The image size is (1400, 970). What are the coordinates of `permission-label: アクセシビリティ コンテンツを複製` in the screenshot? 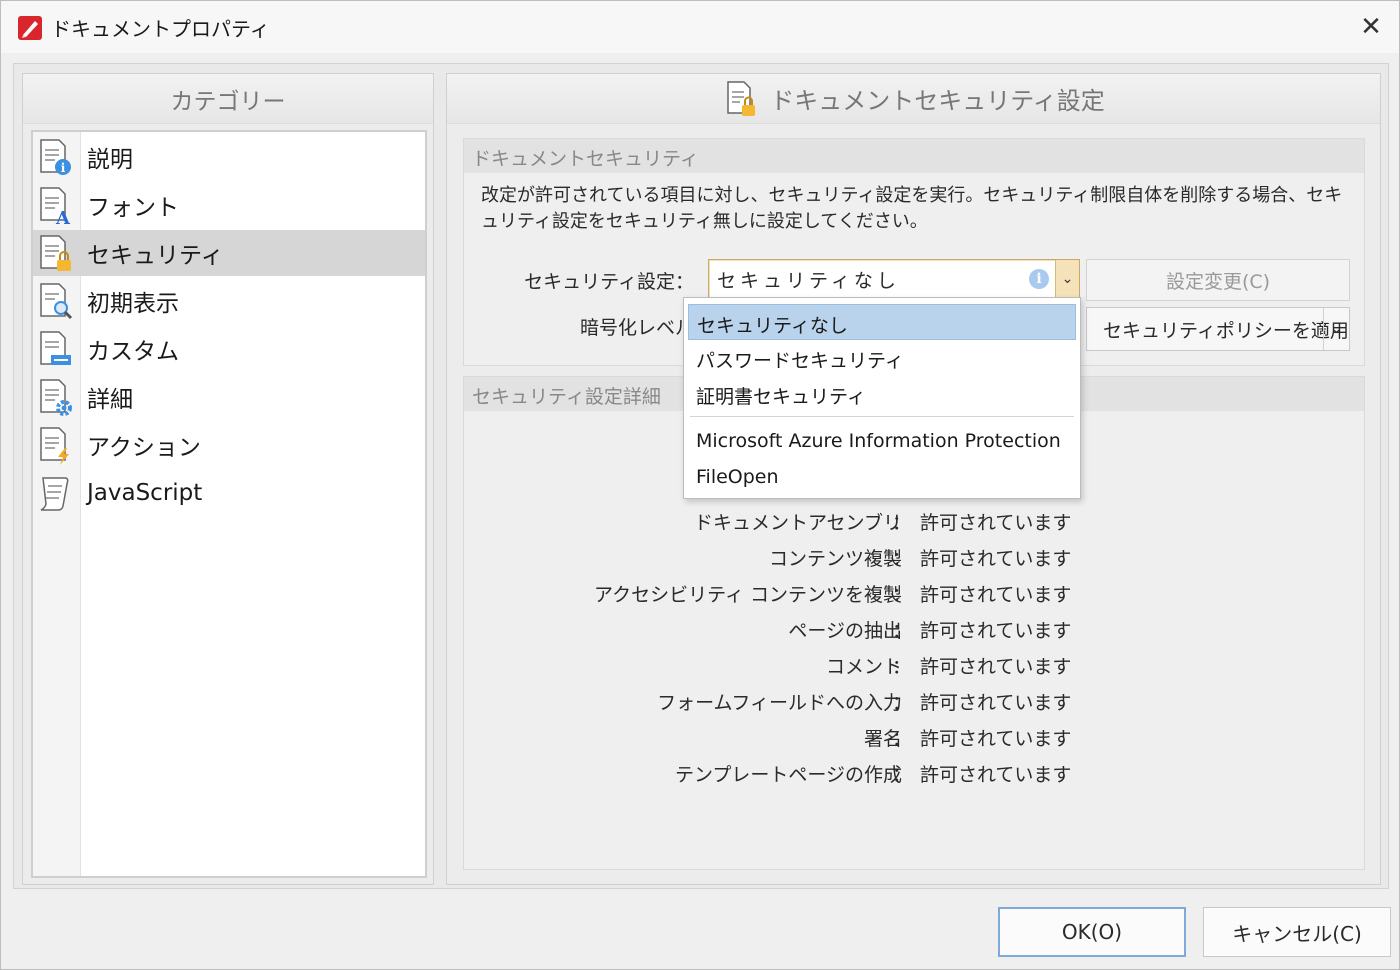 It's located at (748, 595).